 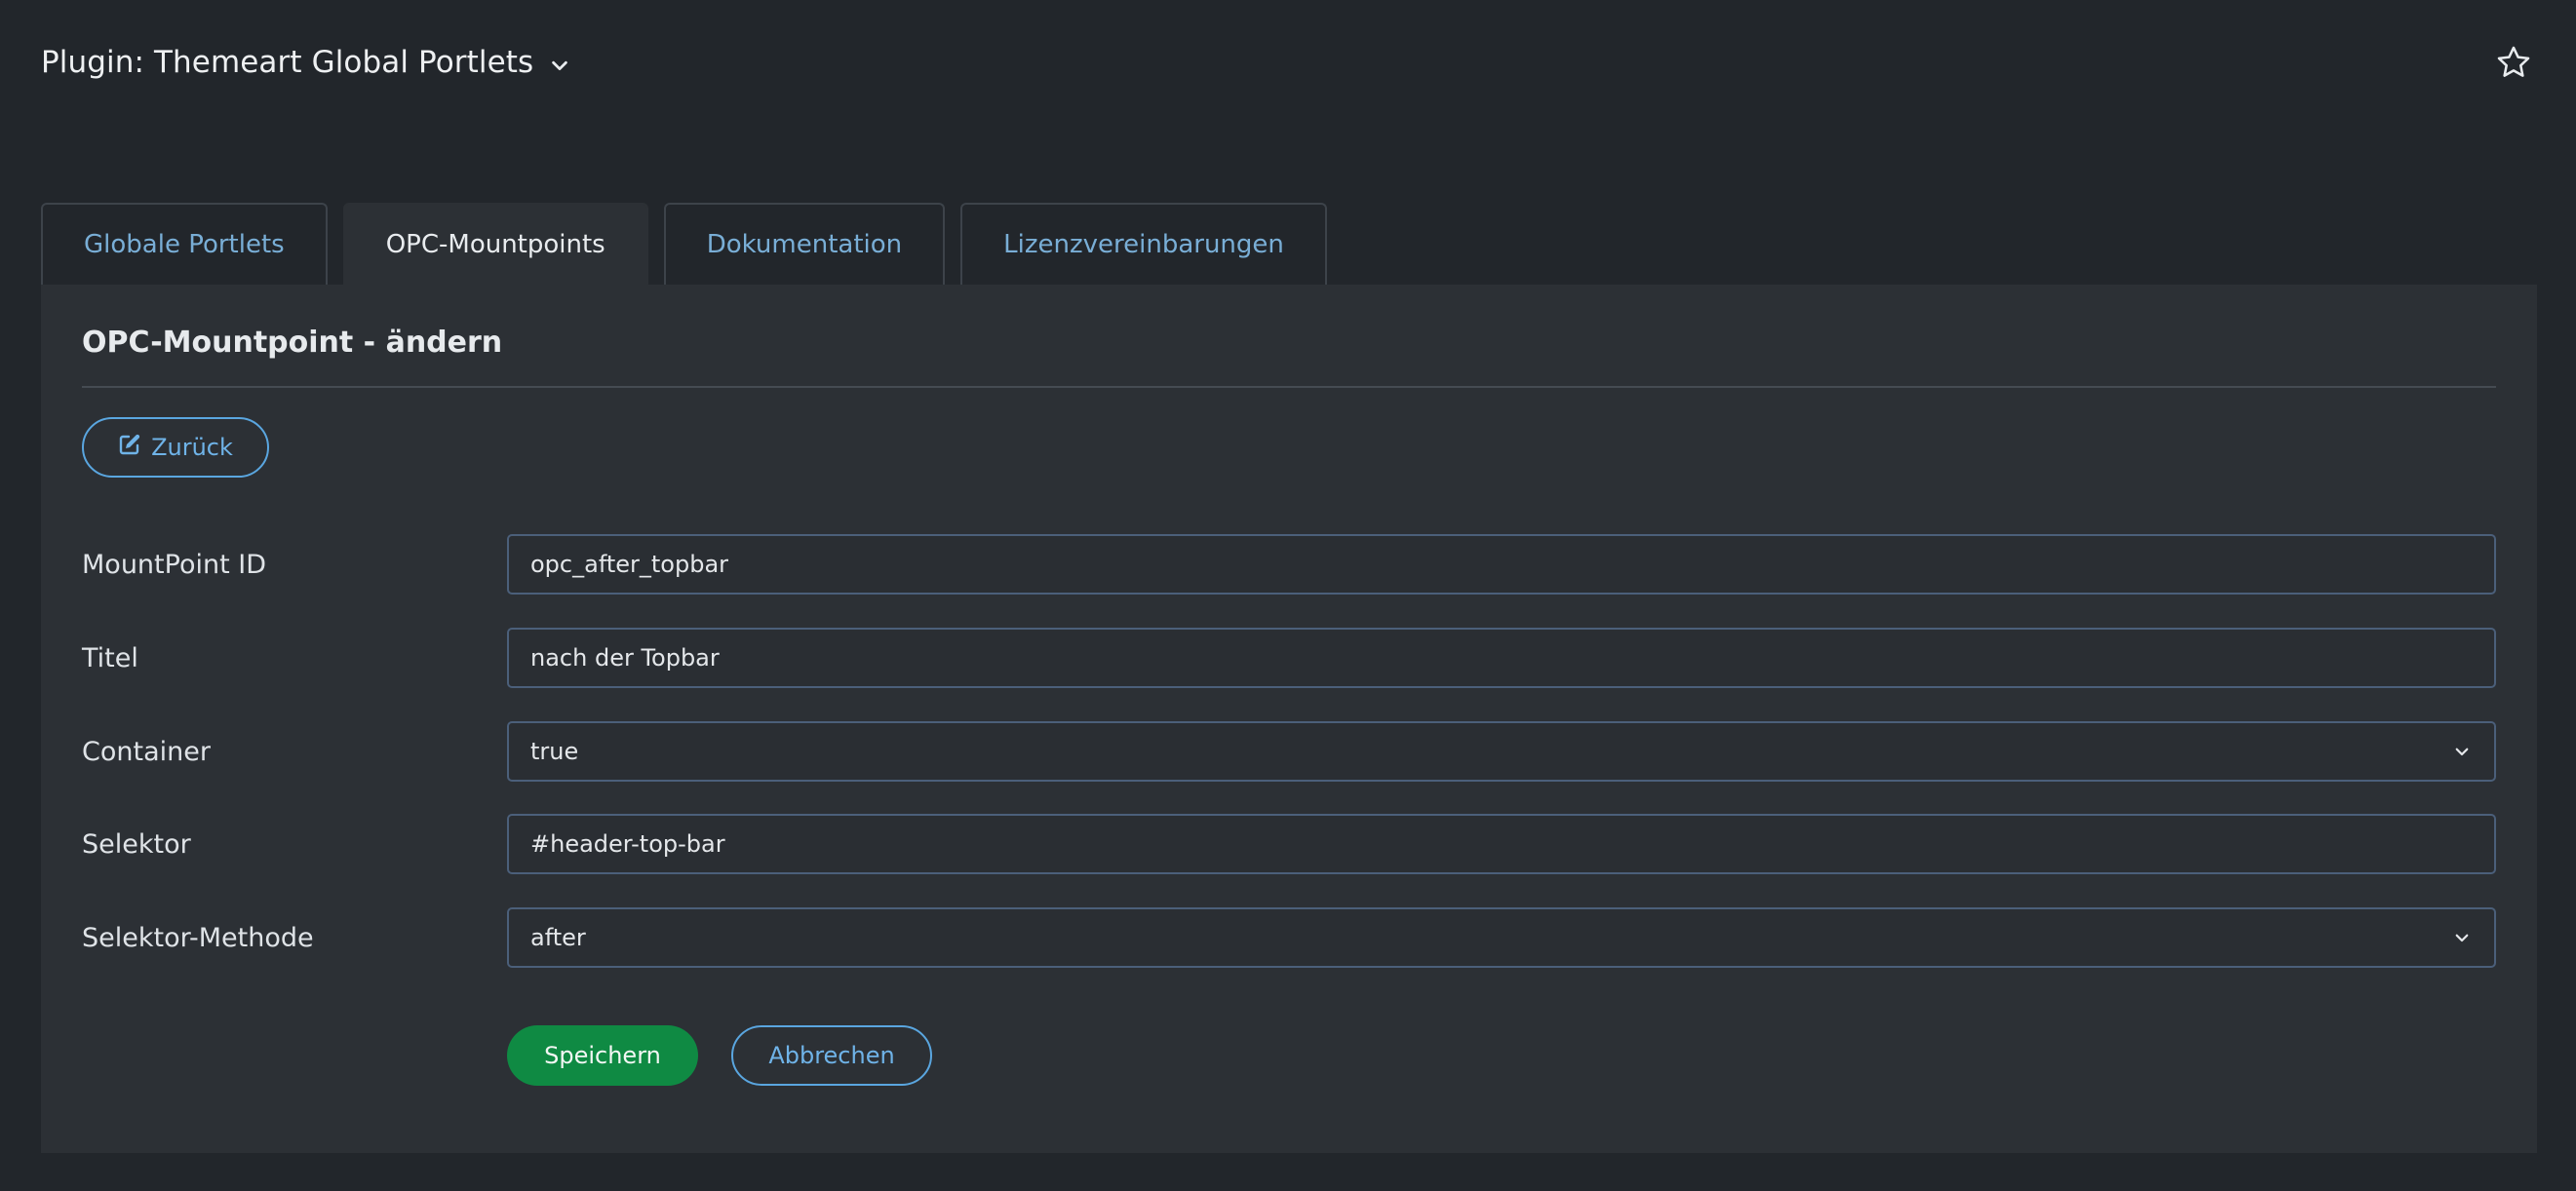 I want to click on mountpoint-id-input, so click(x=1501, y=564).